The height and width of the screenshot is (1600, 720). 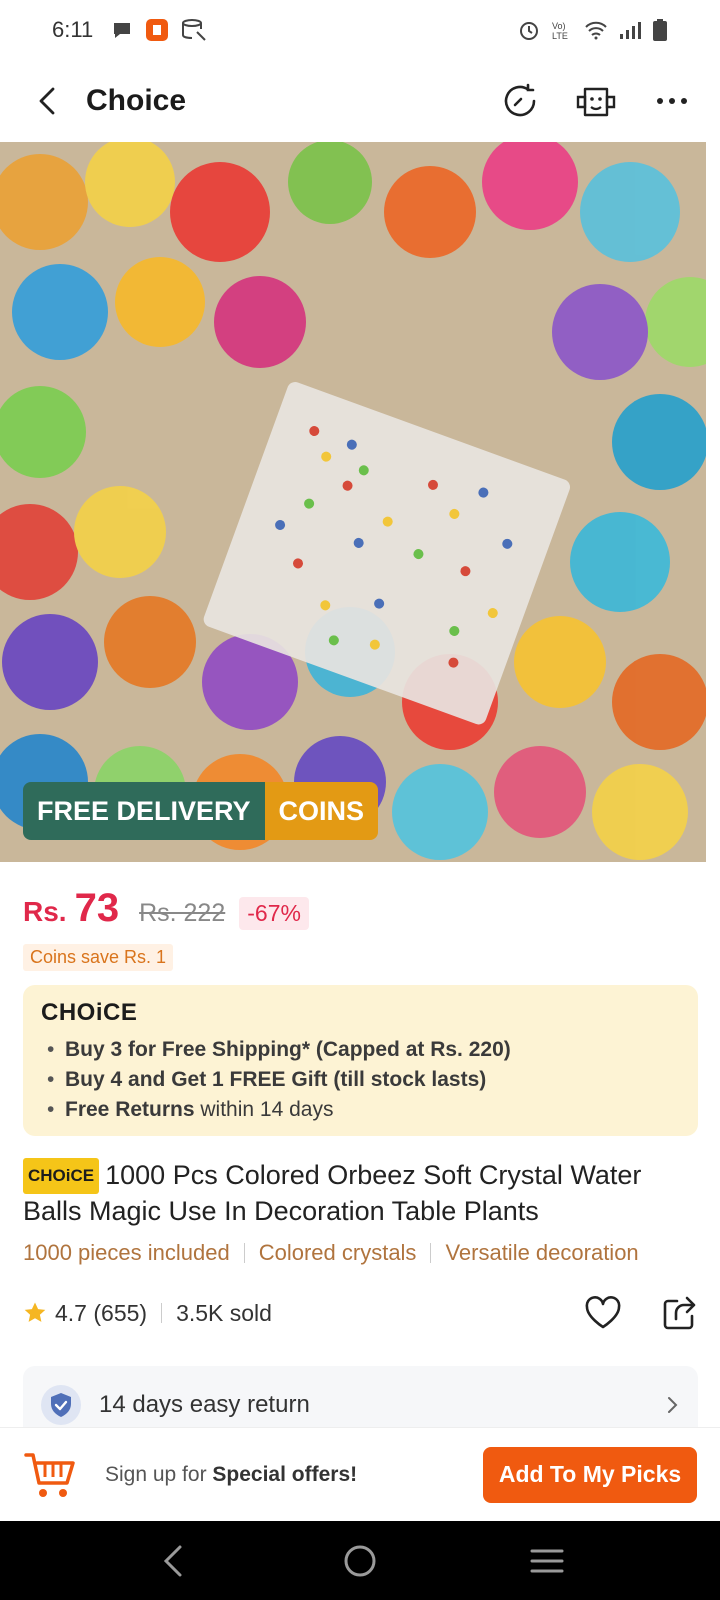 I want to click on price-currency: Rs., so click(x=45, y=911).